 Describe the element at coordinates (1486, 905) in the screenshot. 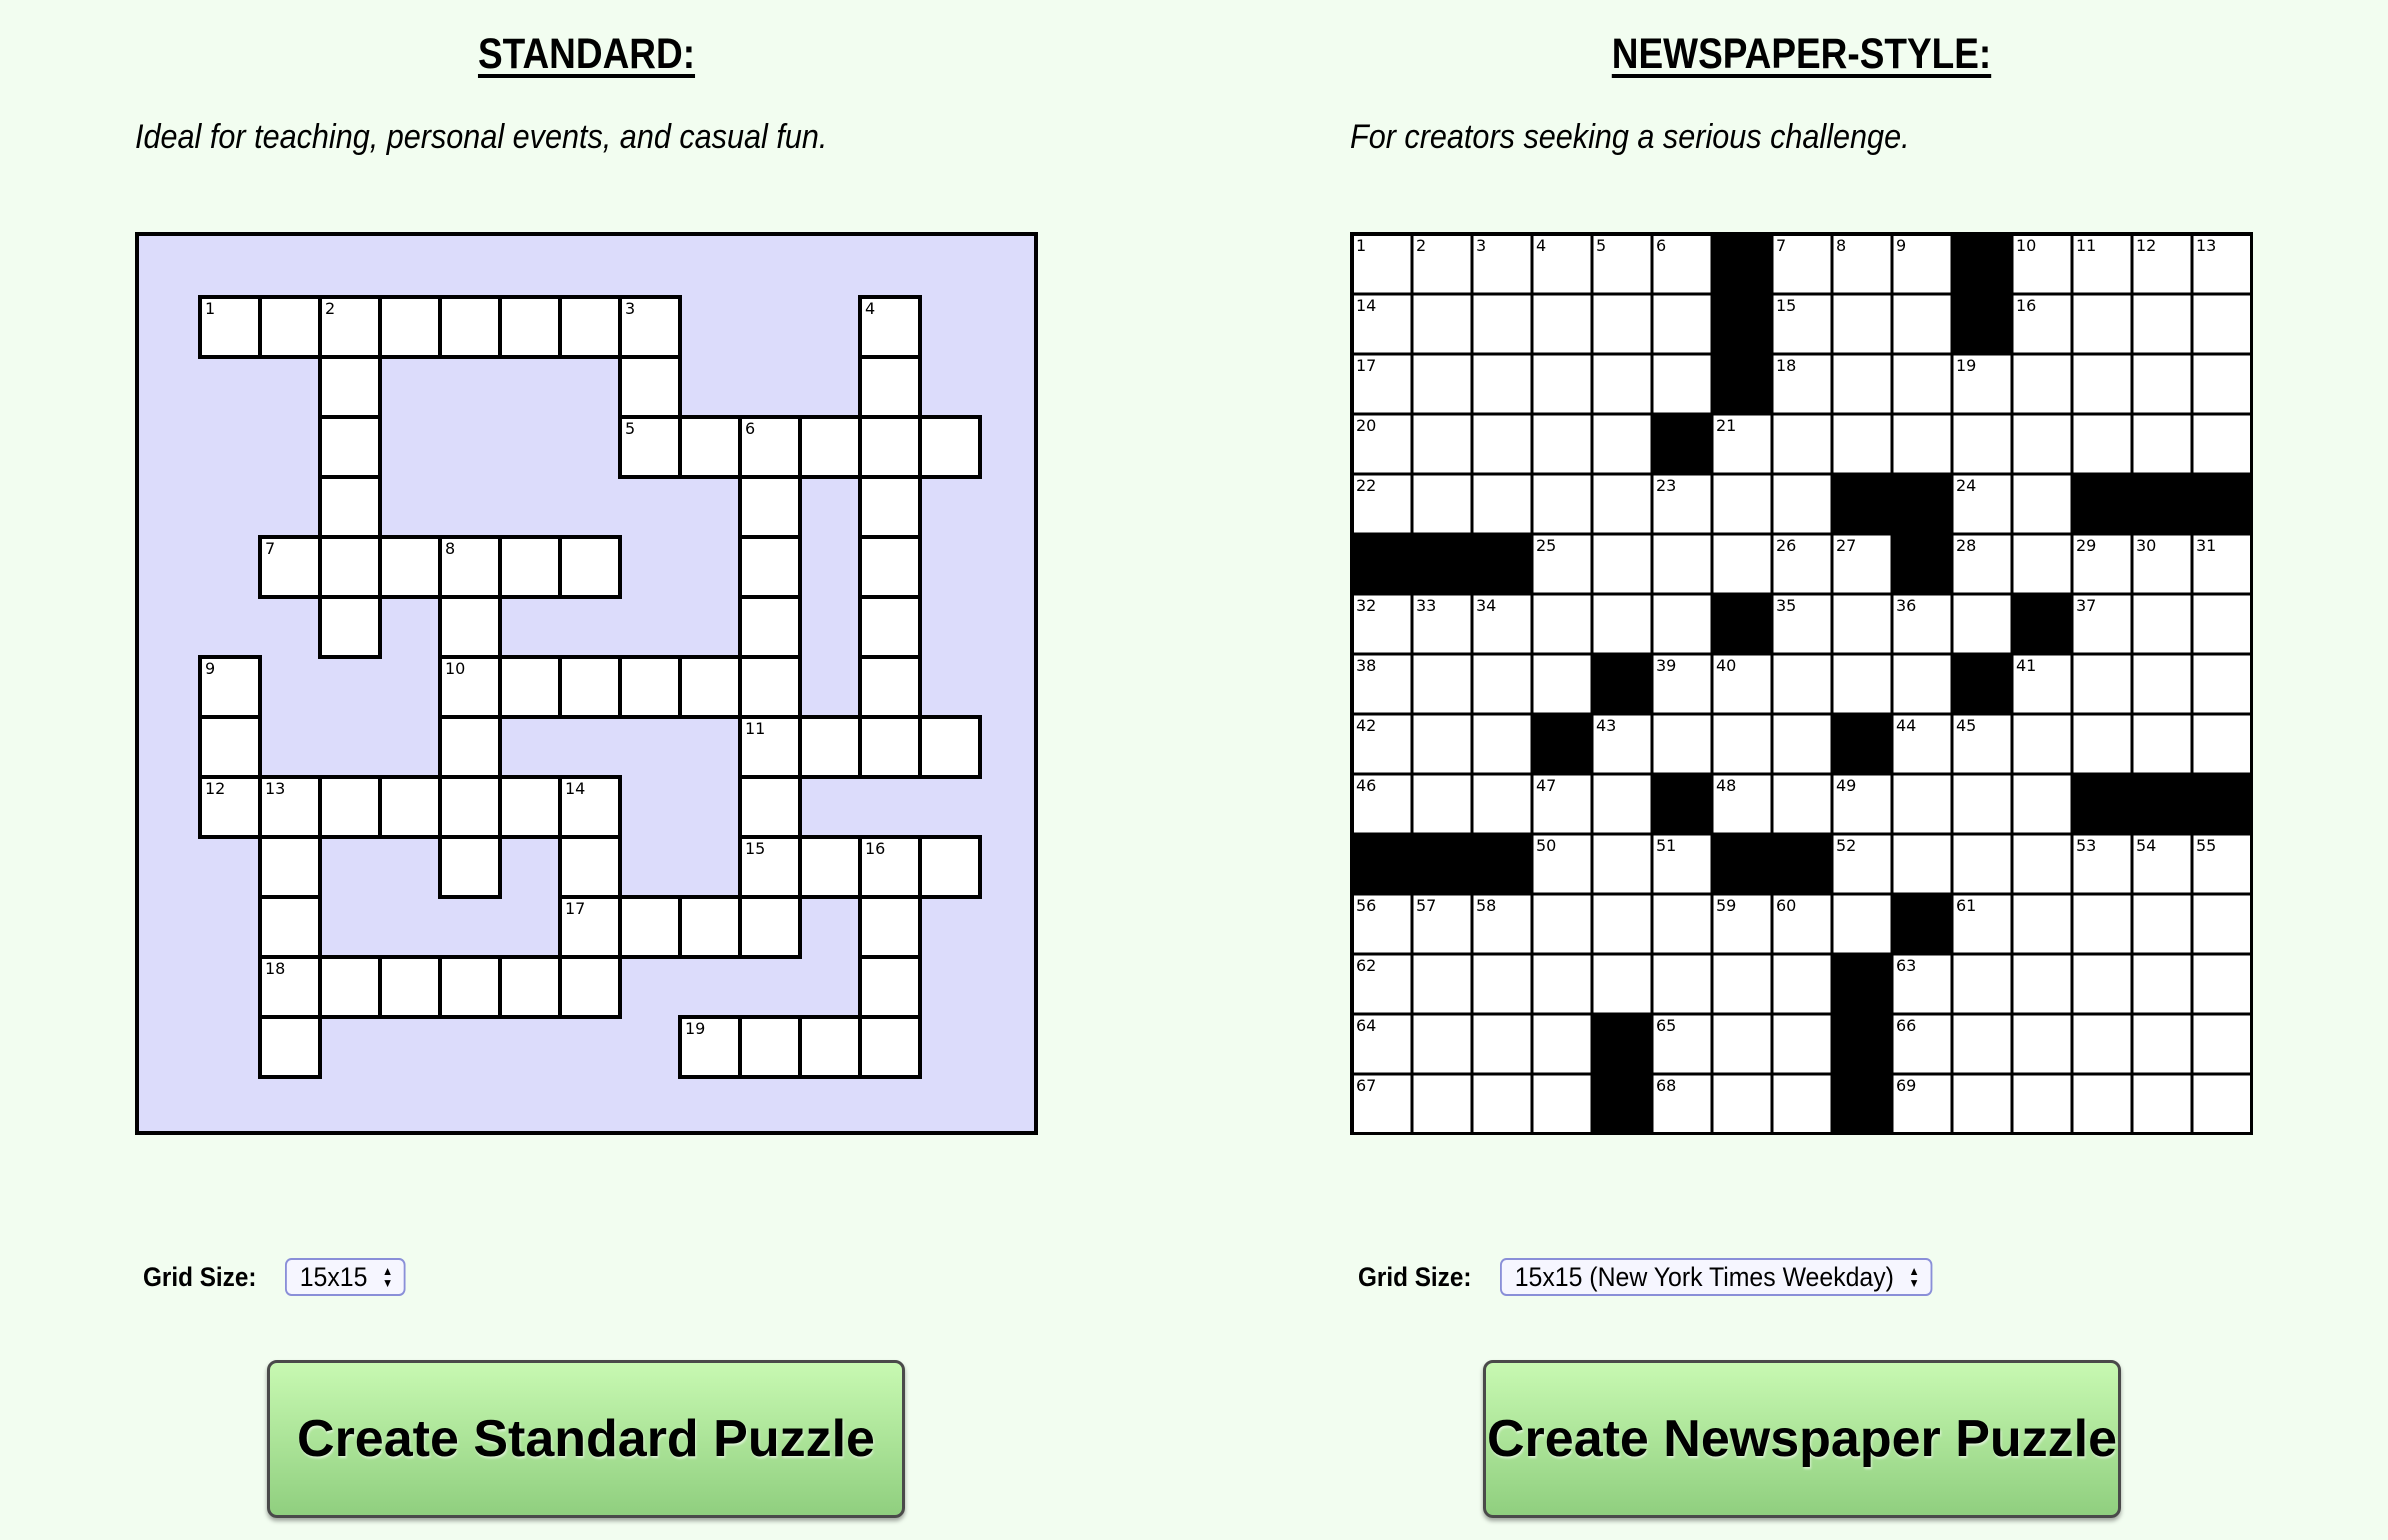

I see `clue-number: 58` at that location.